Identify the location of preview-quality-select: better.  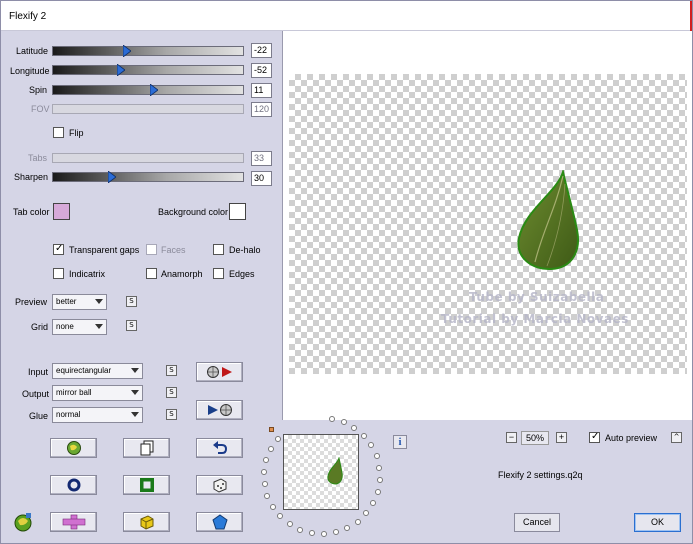
(79, 302).